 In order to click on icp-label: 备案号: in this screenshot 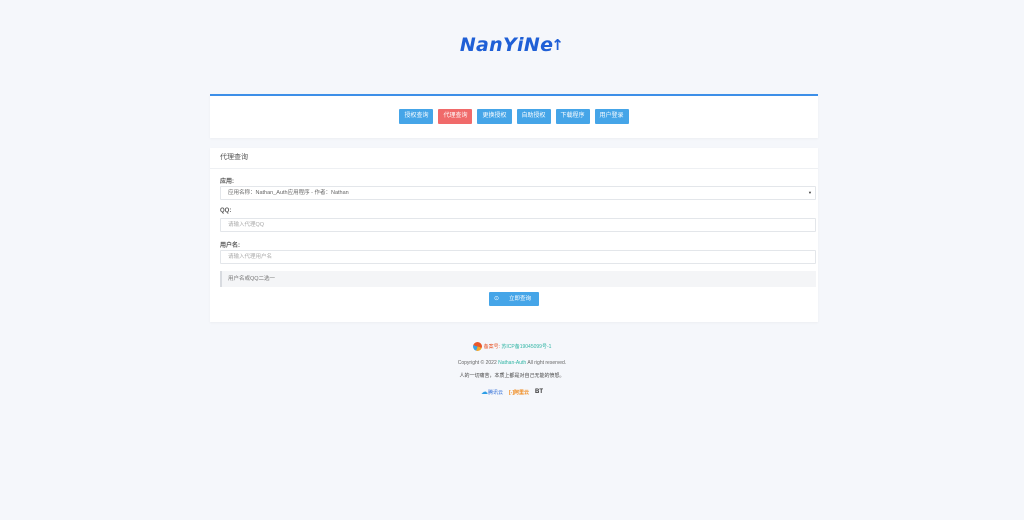, I will do `click(491, 347)`.